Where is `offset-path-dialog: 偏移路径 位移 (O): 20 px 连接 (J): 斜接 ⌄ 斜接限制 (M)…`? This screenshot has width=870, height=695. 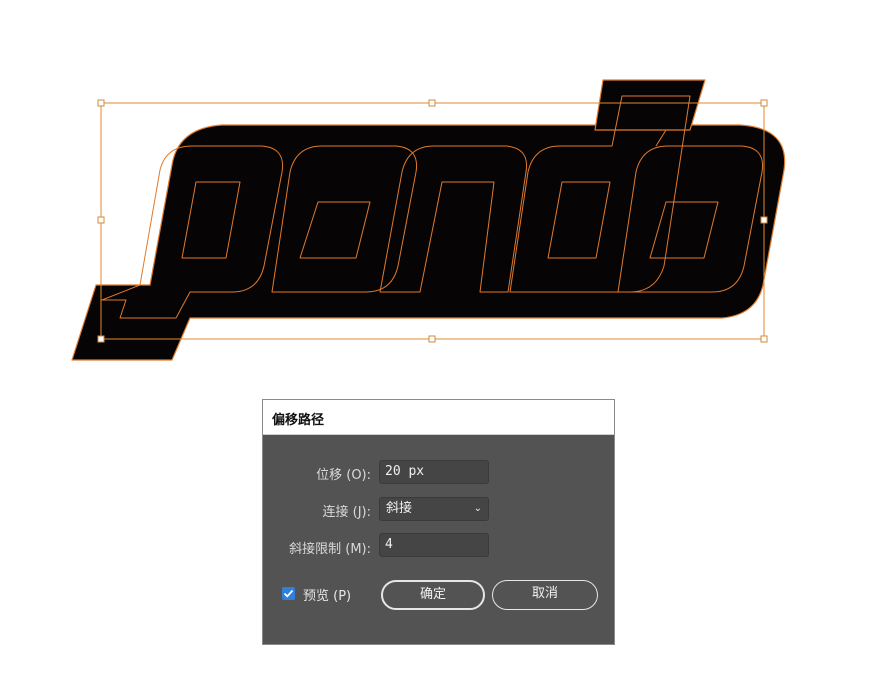
offset-path-dialog: 偏移路径 位移 (O): 20 px 连接 (J): 斜接 ⌄ 斜接限制 (M)… is located at coordinates (438, 522).